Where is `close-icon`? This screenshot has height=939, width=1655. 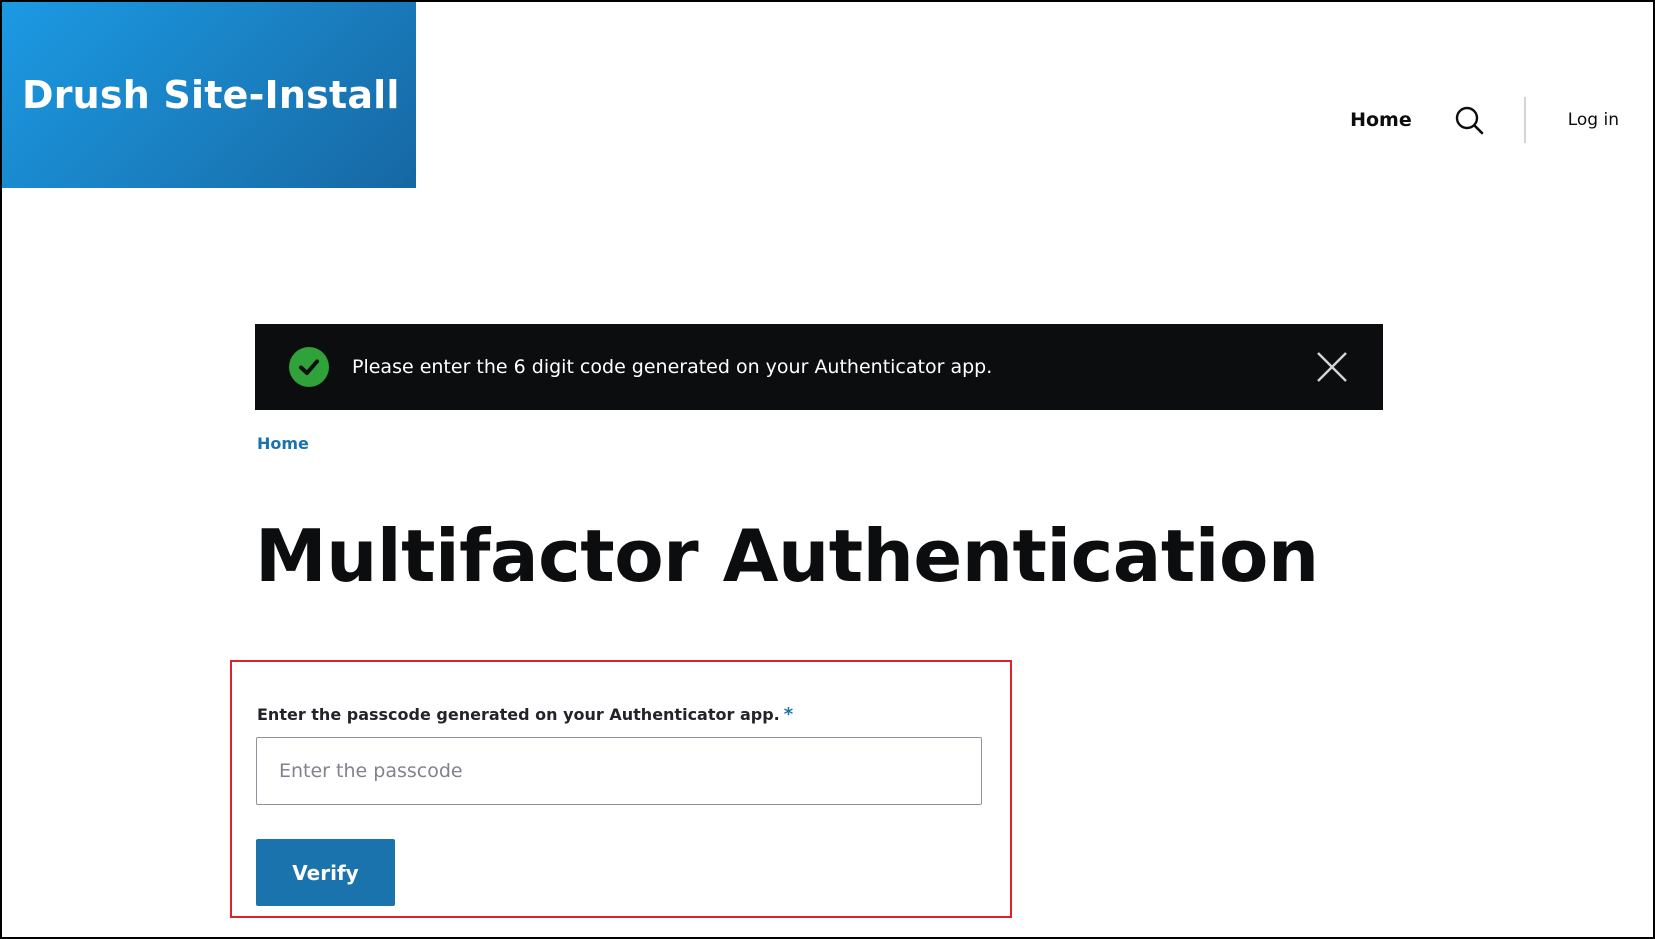 close-icon is located at coordinates (1332, 367).